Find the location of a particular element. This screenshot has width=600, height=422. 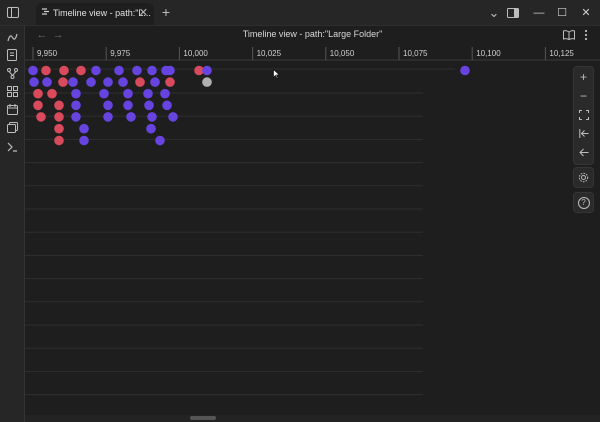

fit-view-icon is located at coordinates (583, 114).